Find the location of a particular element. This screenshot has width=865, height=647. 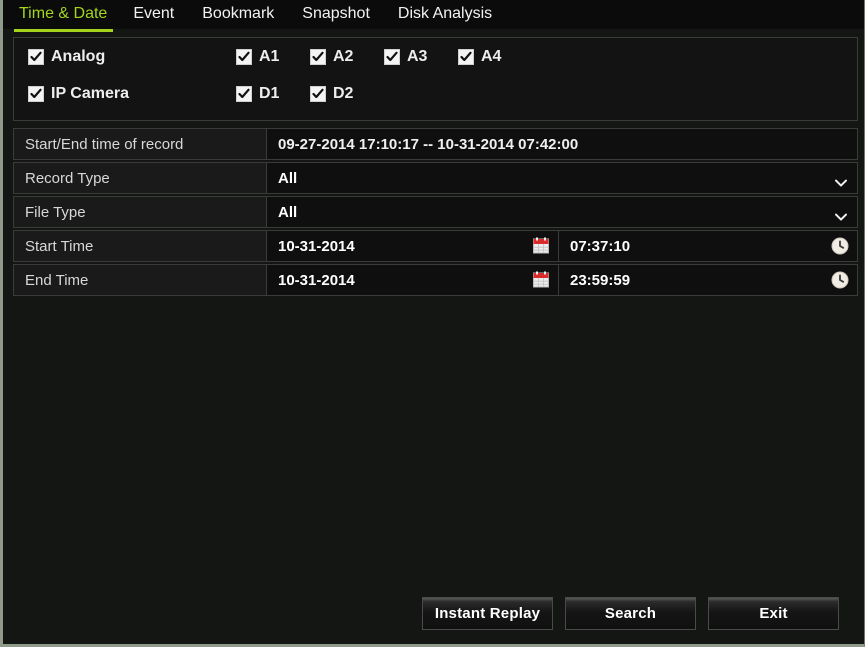

checkbox-ip-camera-group: IP Camera is located at coordinates (78, 94).